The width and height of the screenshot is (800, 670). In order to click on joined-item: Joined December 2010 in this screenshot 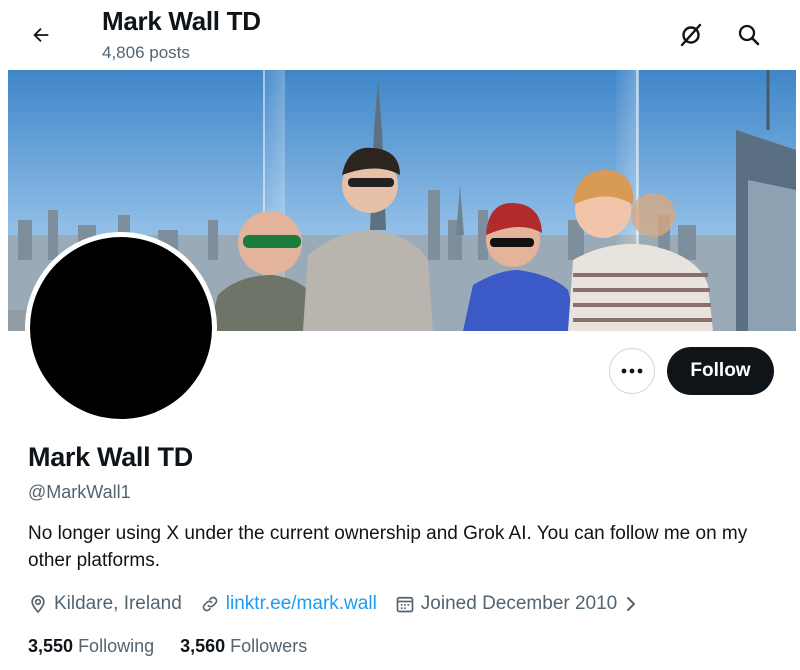, I will do `click(517, 604)`.